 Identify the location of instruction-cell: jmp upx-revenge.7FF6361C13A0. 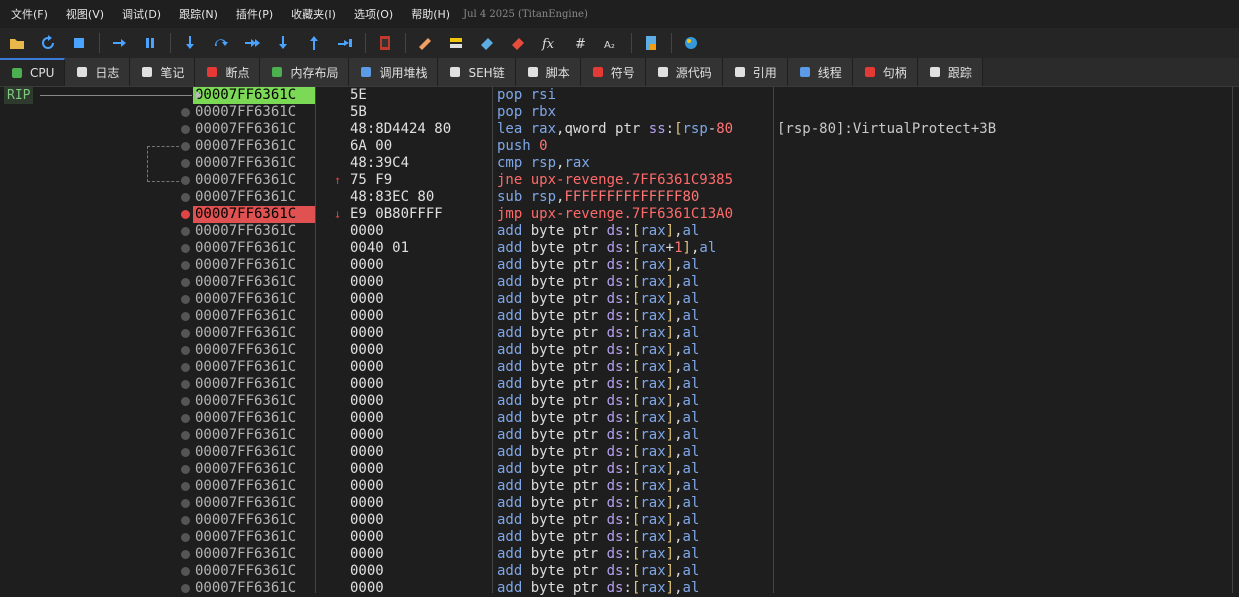
(635, 214).